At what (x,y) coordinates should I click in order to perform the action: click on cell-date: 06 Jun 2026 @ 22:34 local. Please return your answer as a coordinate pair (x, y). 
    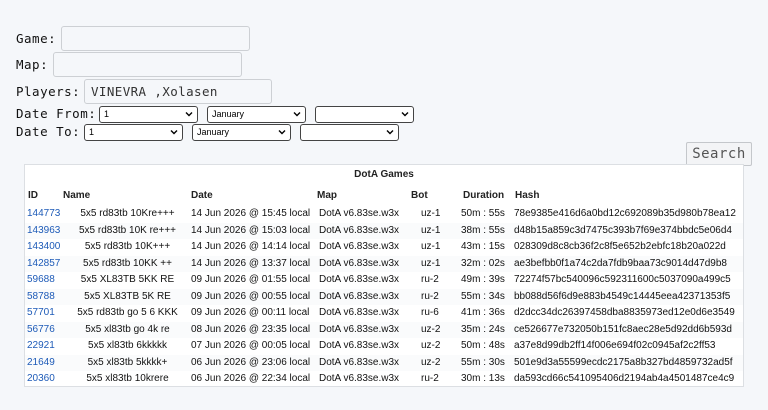
    Looking at the image, I should click on (251, 378).